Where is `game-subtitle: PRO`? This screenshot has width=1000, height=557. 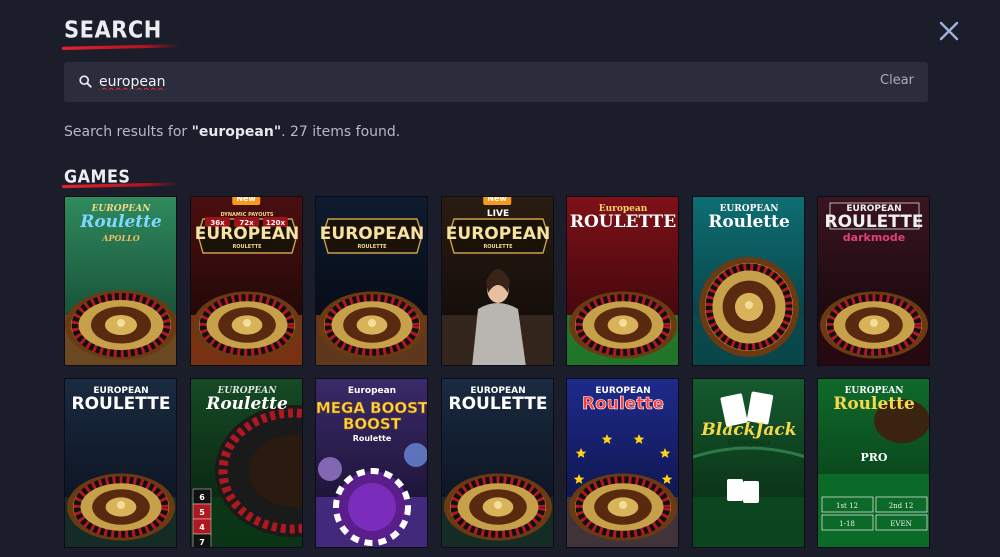
game-subtitle: PRO is located at coordinates (874, 457).